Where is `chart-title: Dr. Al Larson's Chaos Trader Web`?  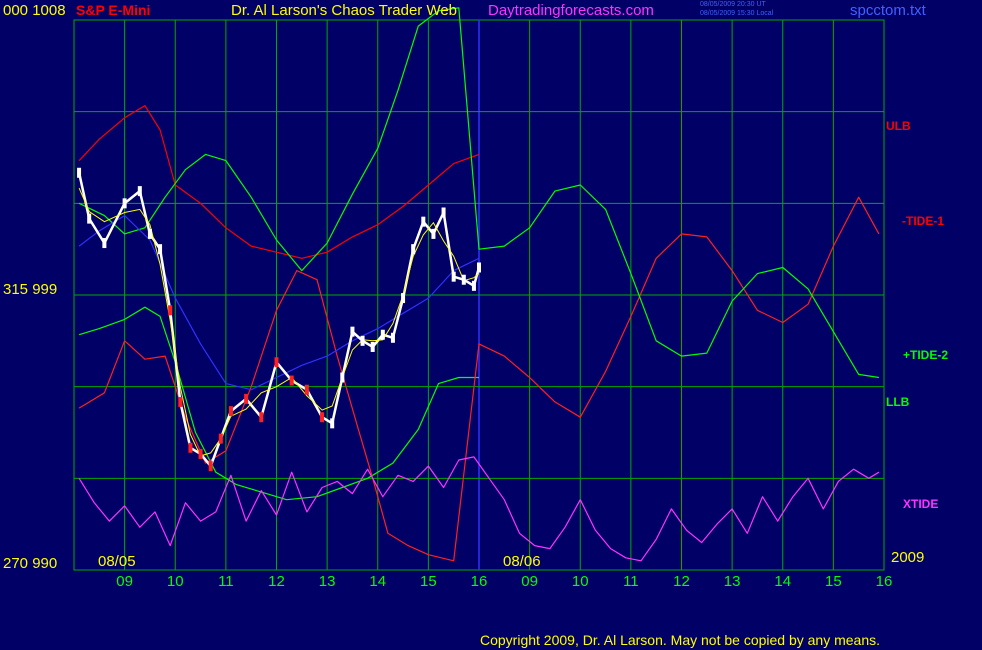 chart-title: Dr. Al Larson's Chaos Trader Web is located at coordinates (344, 10).